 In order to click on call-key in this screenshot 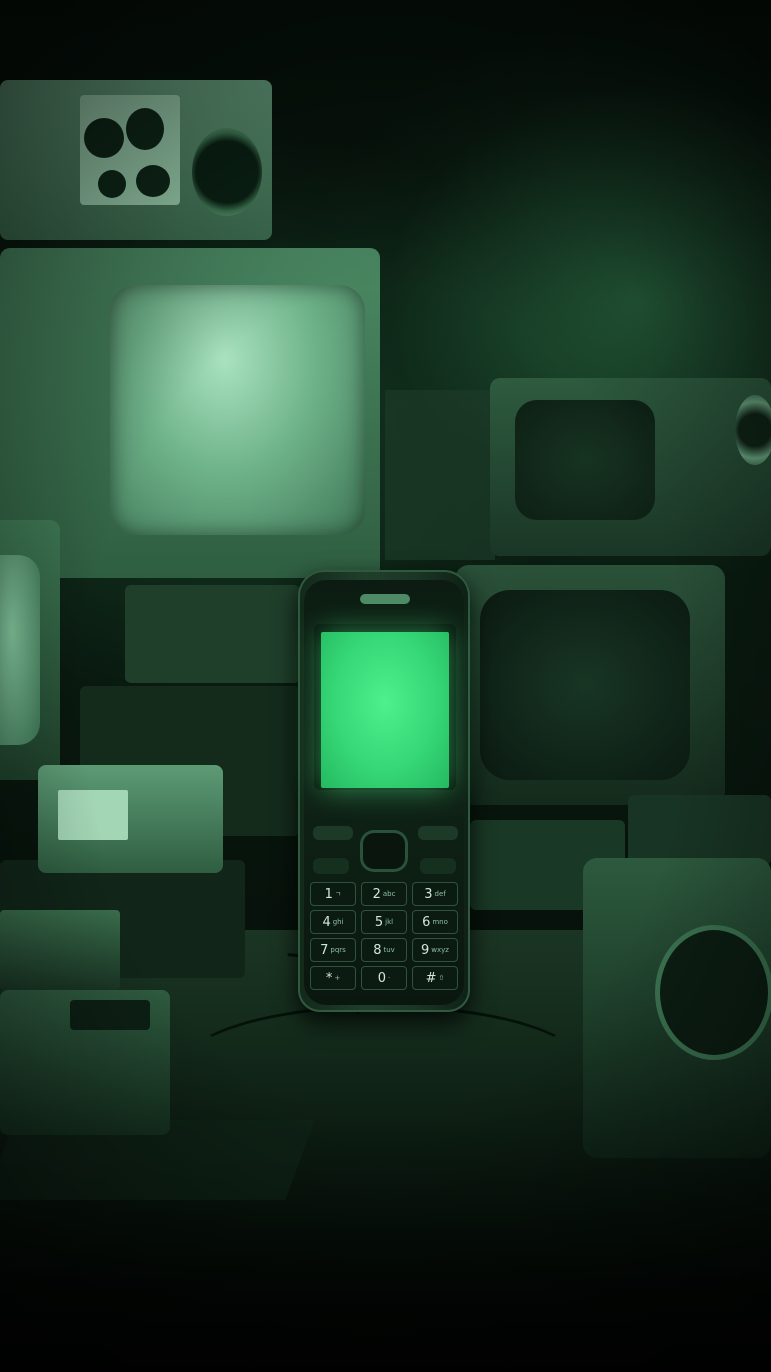, I will do `click(331, 866)`.